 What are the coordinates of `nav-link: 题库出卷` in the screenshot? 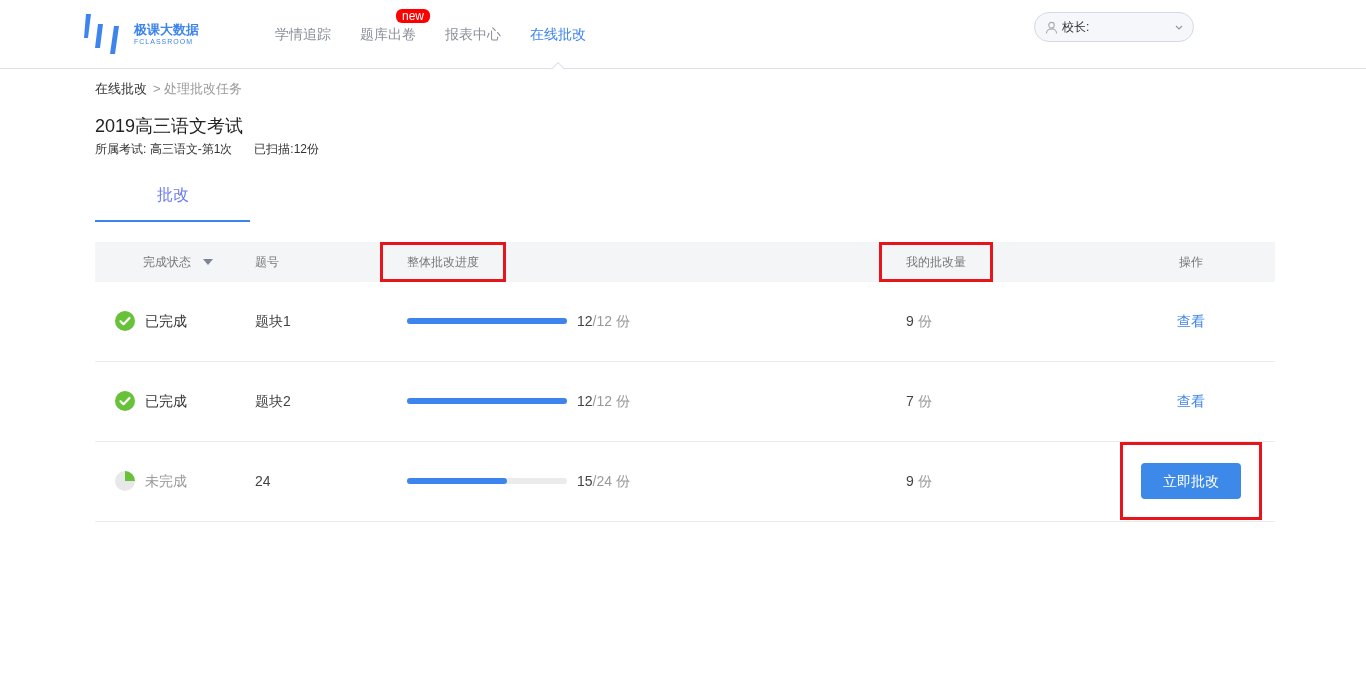 It's located at (388, 34).